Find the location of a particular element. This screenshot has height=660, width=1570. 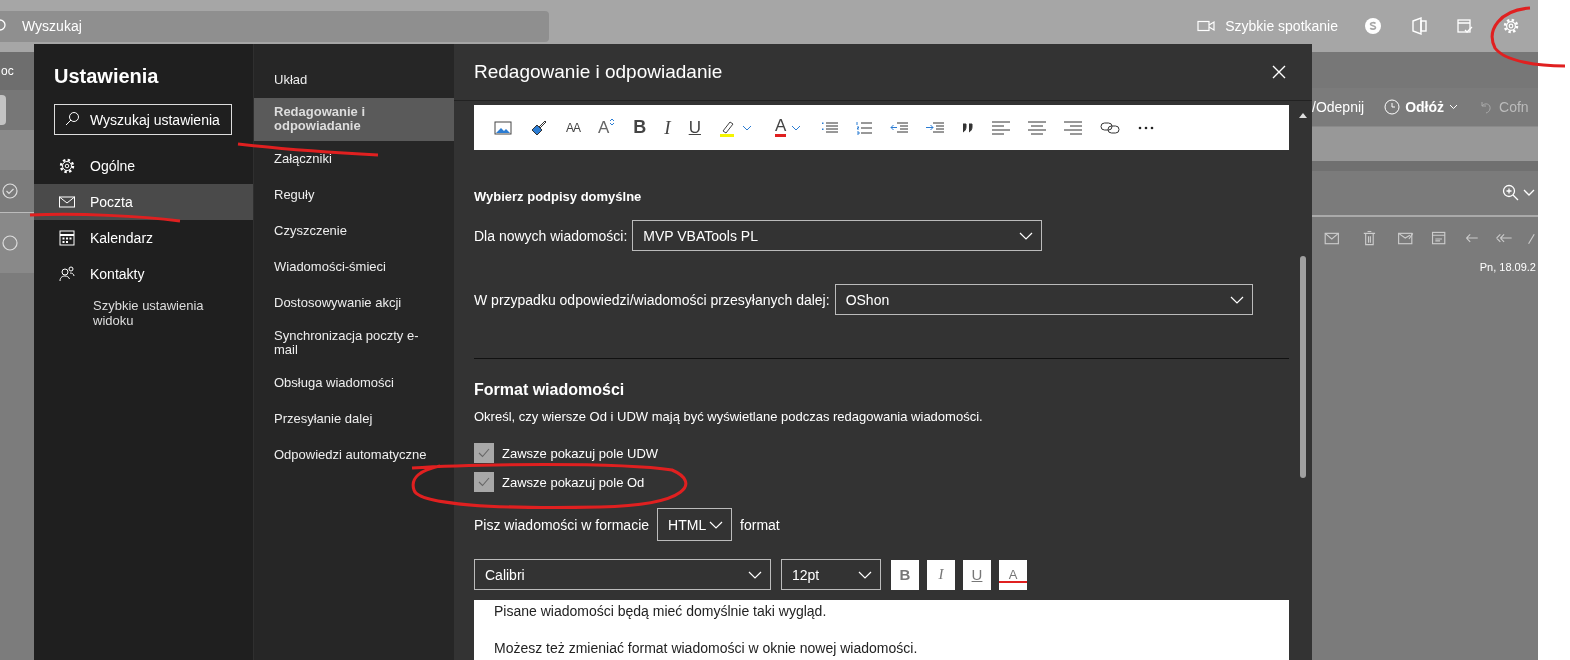

font-dropdown: Calibri is located at coordinates (622, 574).